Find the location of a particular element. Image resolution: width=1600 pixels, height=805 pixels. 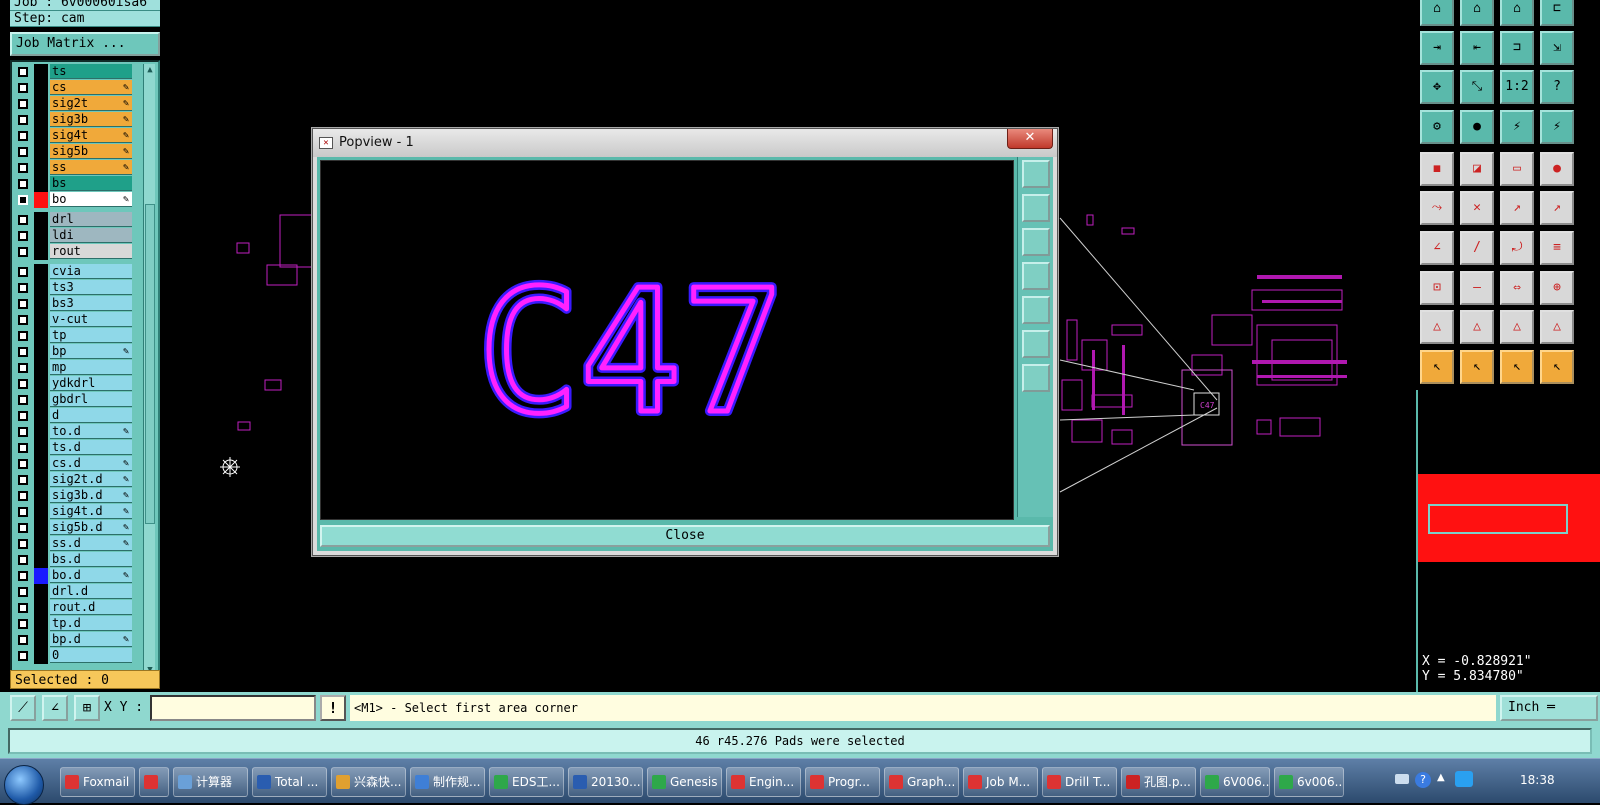

tool-button-icon: ? is located at coordinates (1557, 87).